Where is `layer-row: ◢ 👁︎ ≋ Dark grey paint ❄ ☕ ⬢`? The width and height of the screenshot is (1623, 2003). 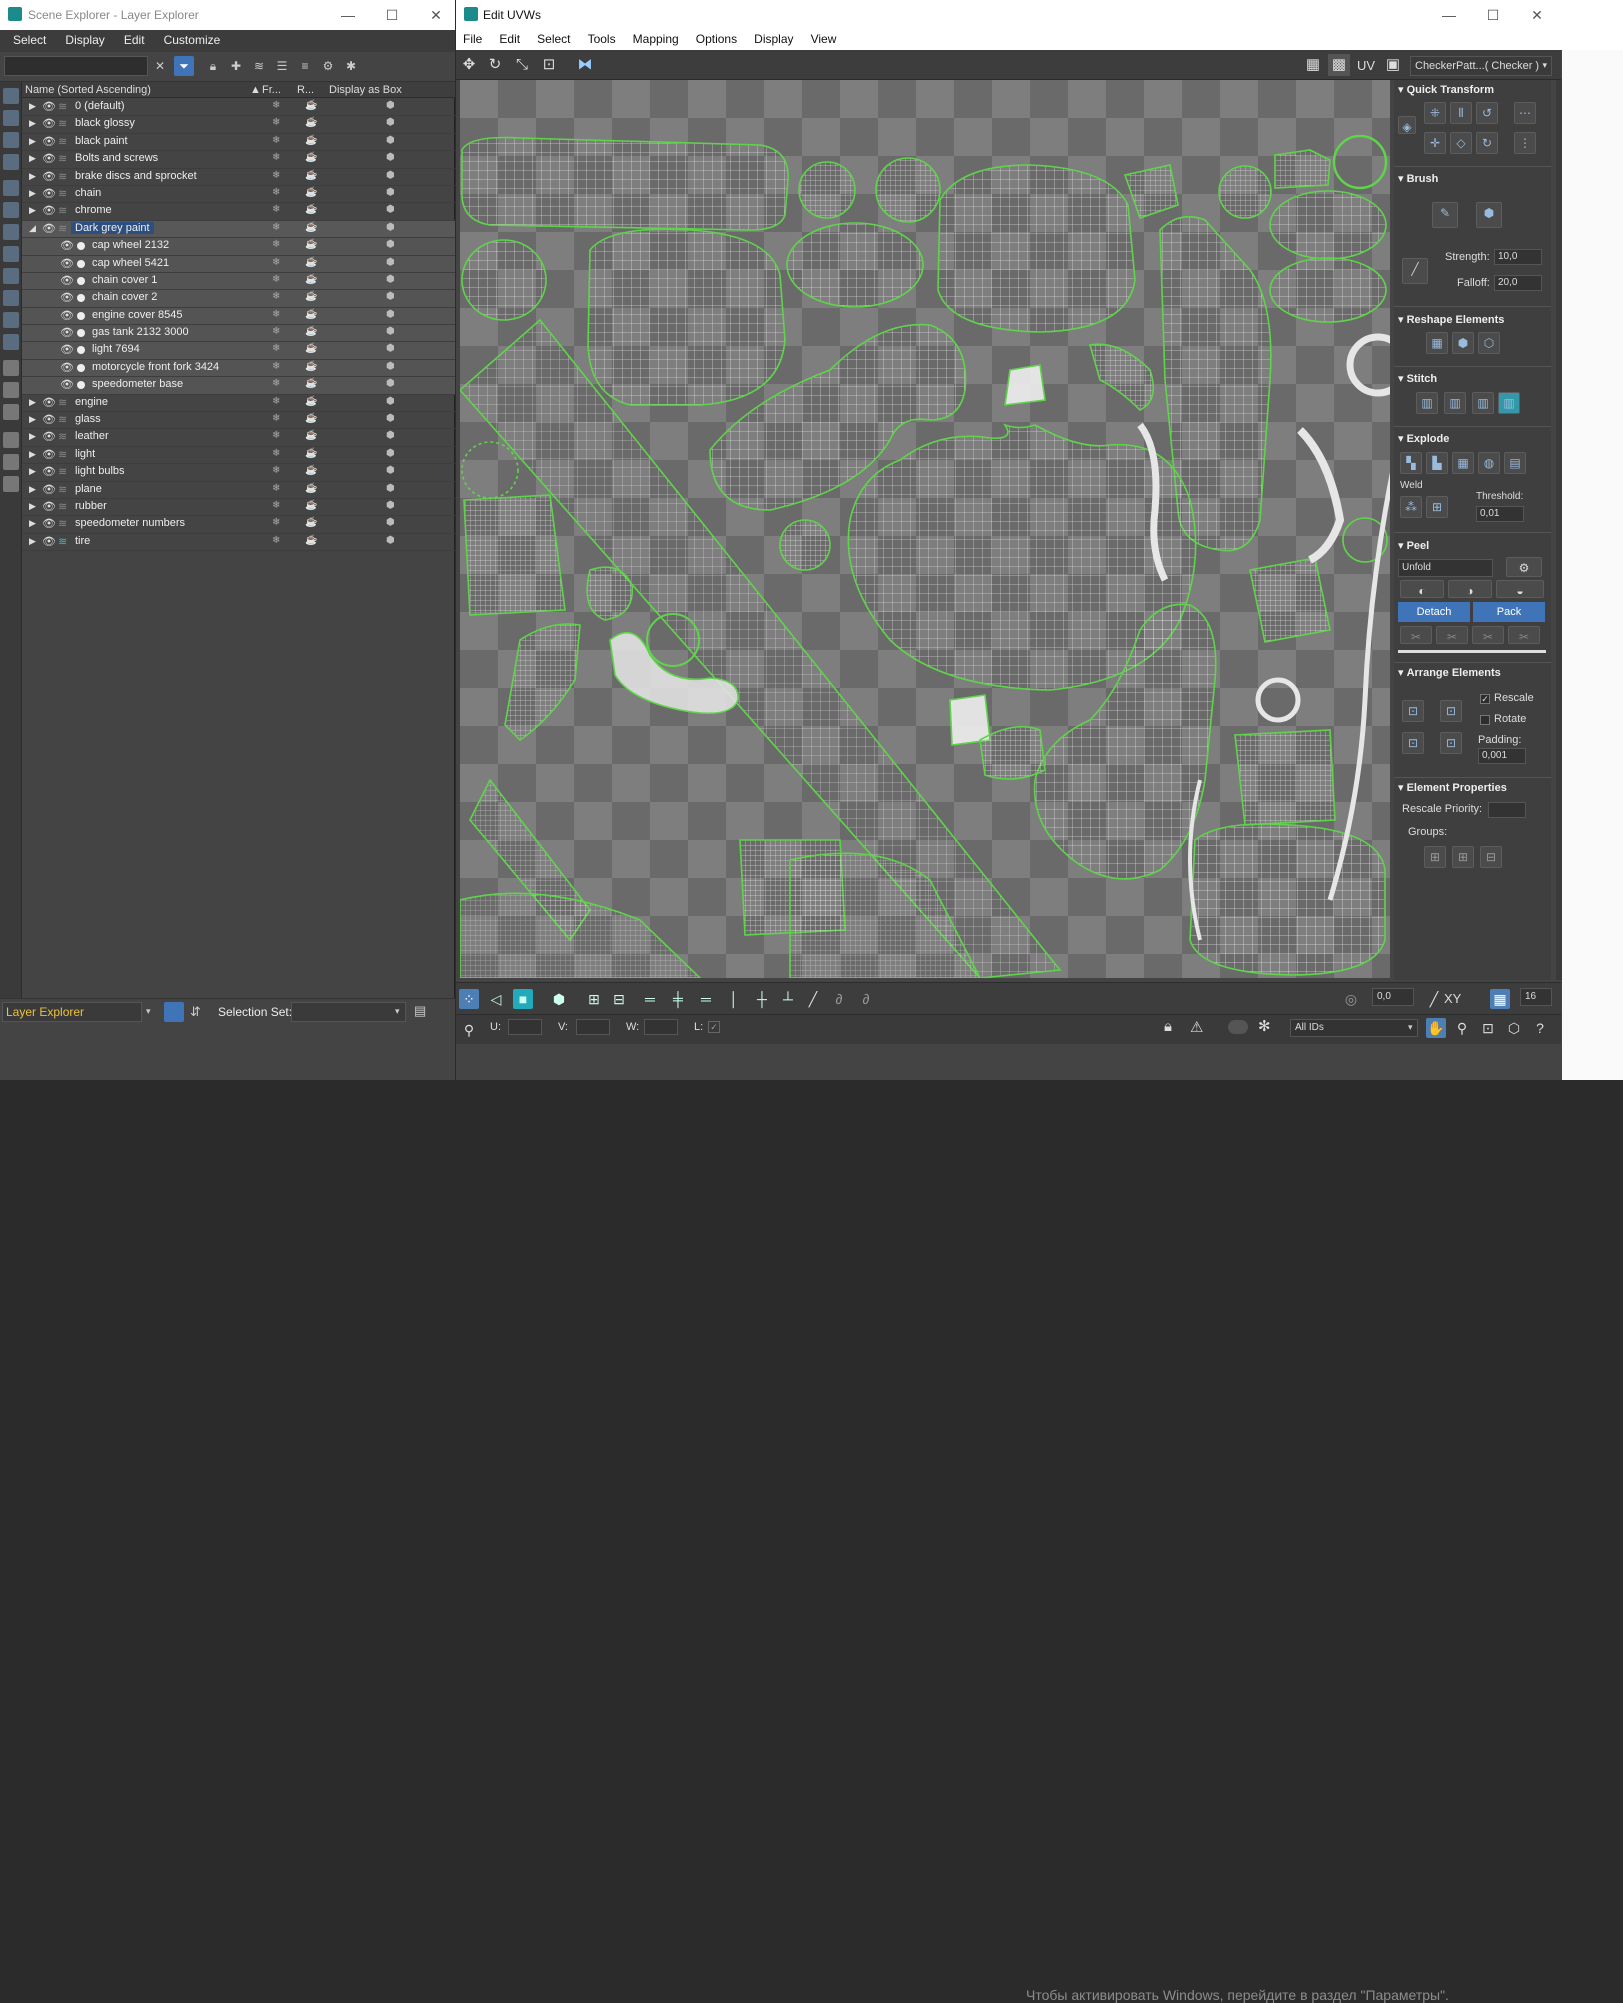
layer-row: ◢ 👁︎ ≋ Dark grey paint ❄ ☕ ⬢ is located at coordinates (238, 229).